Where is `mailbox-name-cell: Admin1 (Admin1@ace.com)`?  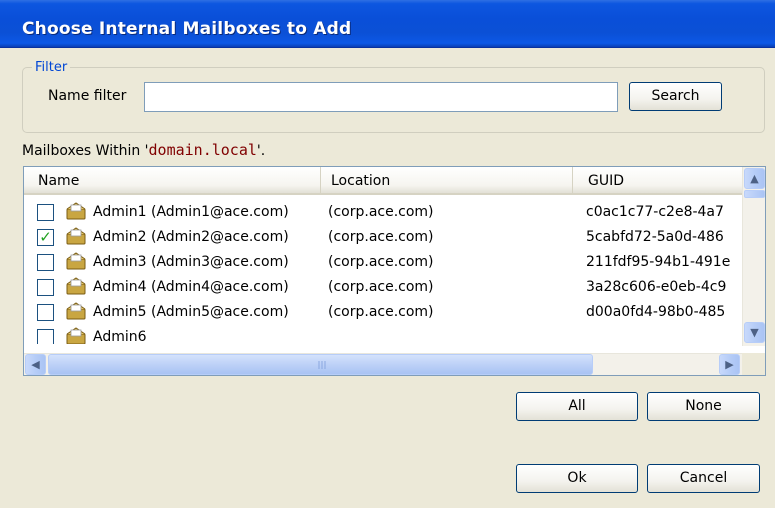
mailbox-name-cell: Admin1 (Admin1@ace.com) is located at coordinates (191, 212).